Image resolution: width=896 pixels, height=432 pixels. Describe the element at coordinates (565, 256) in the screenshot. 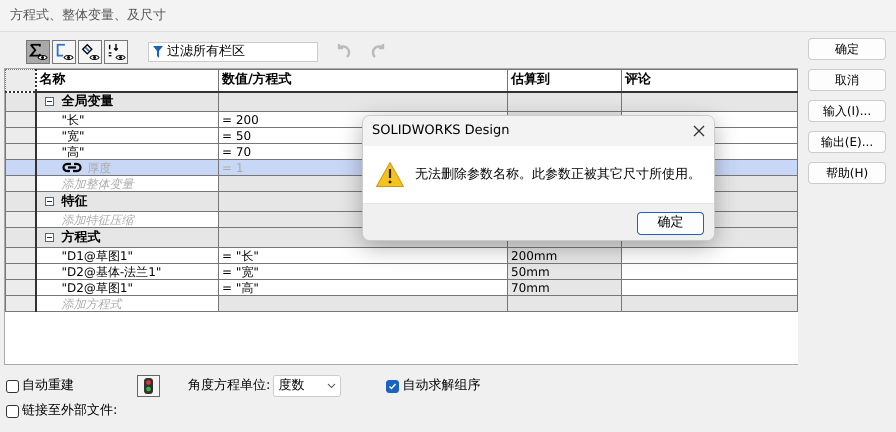

I see `estimate-cell: 200mm` at that location.